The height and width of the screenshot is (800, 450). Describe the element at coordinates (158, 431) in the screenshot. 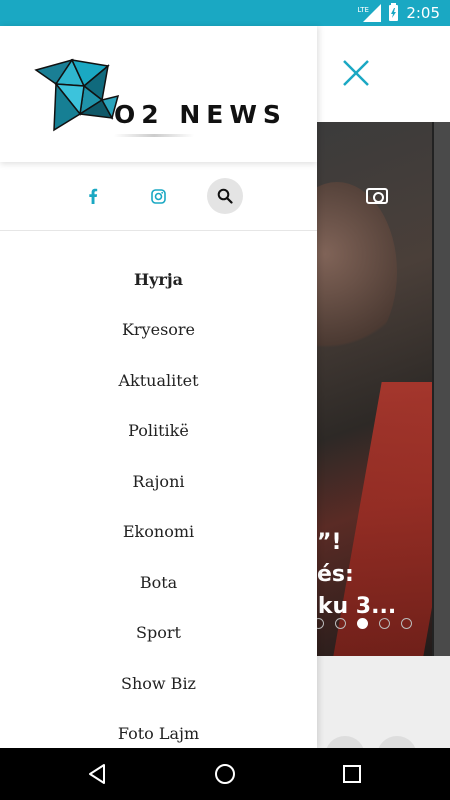

I see `menu-item-politike: Politikë` at that location.